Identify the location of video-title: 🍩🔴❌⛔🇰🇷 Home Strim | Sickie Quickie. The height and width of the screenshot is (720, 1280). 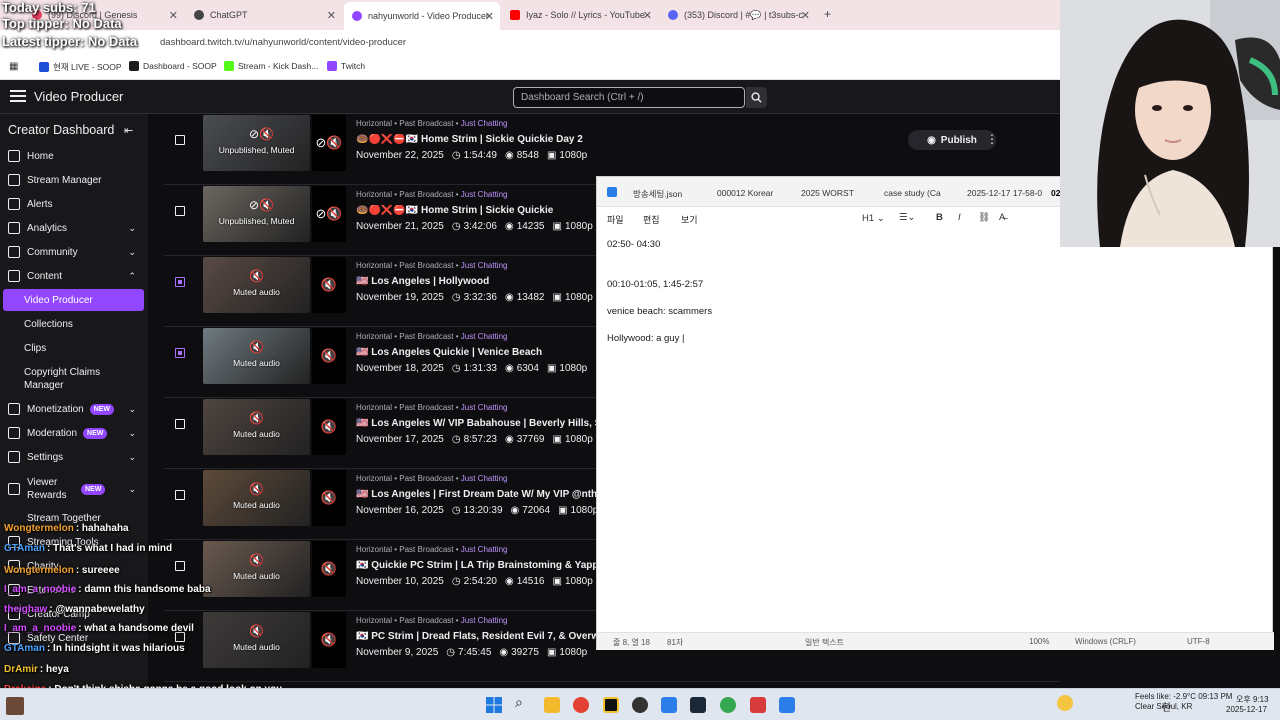
(476, 210).